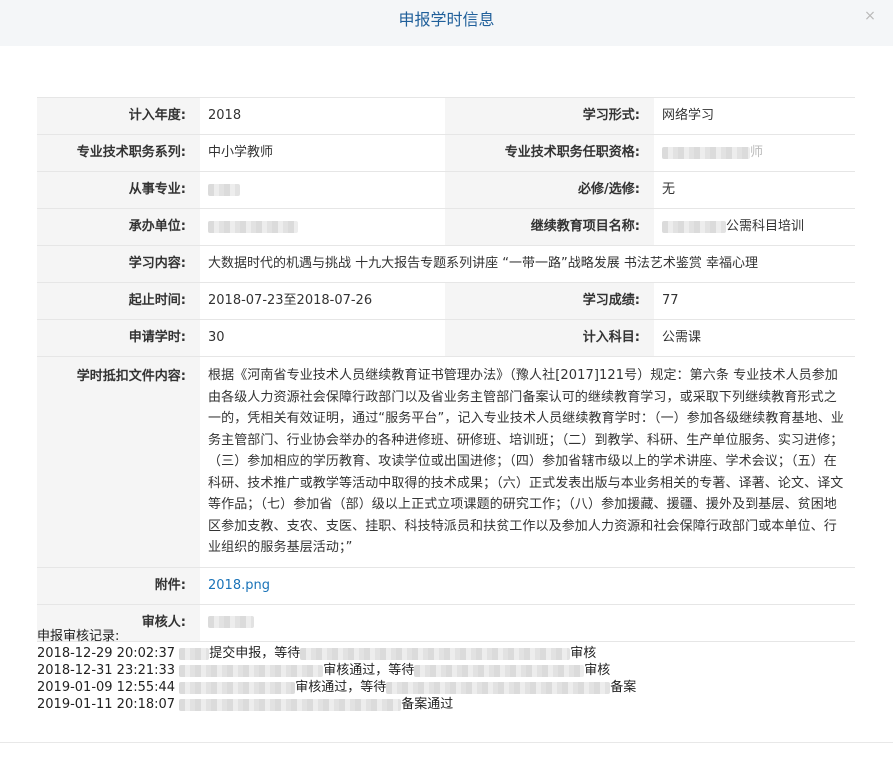 The height and width of the screenshot is (757, 893). Describe the element at coordinates (765, 226) in the screenshot. I see `project-suffix: 公需科目培训` at that location.